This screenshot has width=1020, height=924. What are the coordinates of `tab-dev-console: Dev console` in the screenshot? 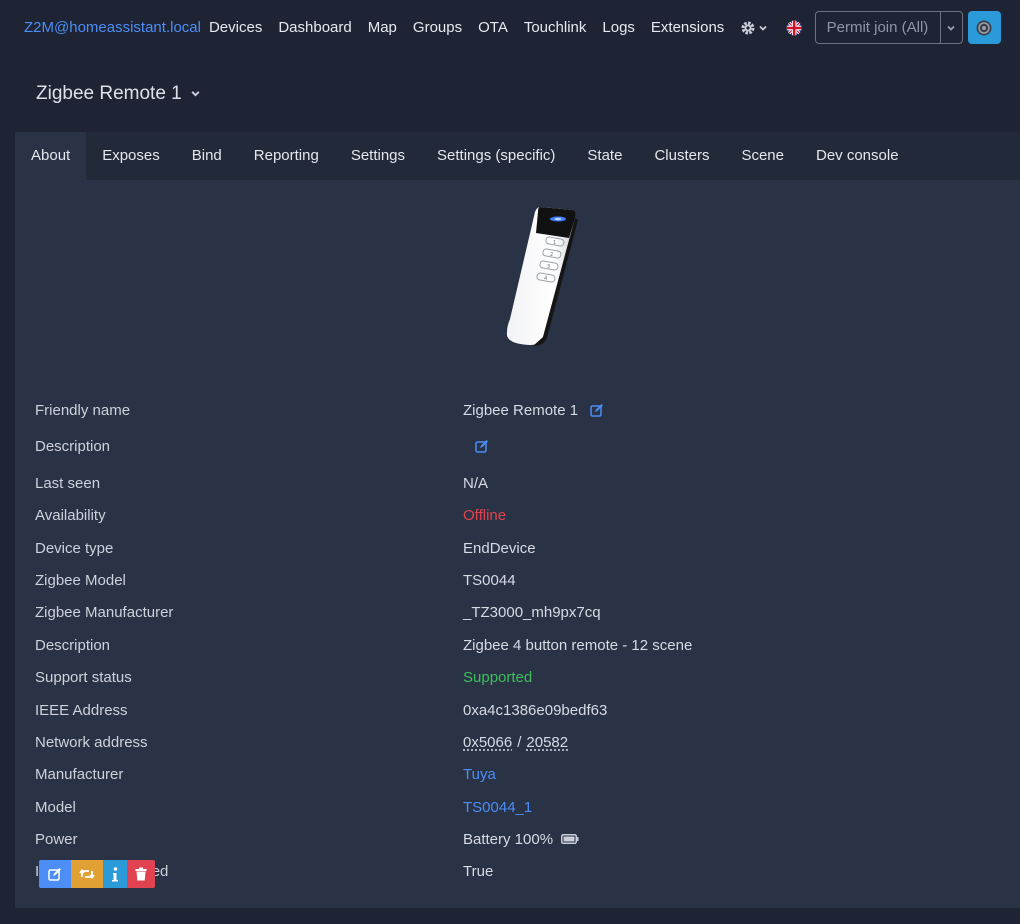 It's located at (857, 156).